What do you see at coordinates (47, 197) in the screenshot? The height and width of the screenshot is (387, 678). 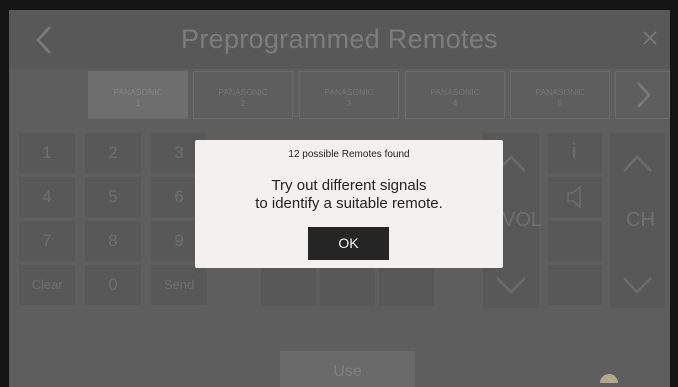 I see `key-4: 4` at bounding box center [47, 197].